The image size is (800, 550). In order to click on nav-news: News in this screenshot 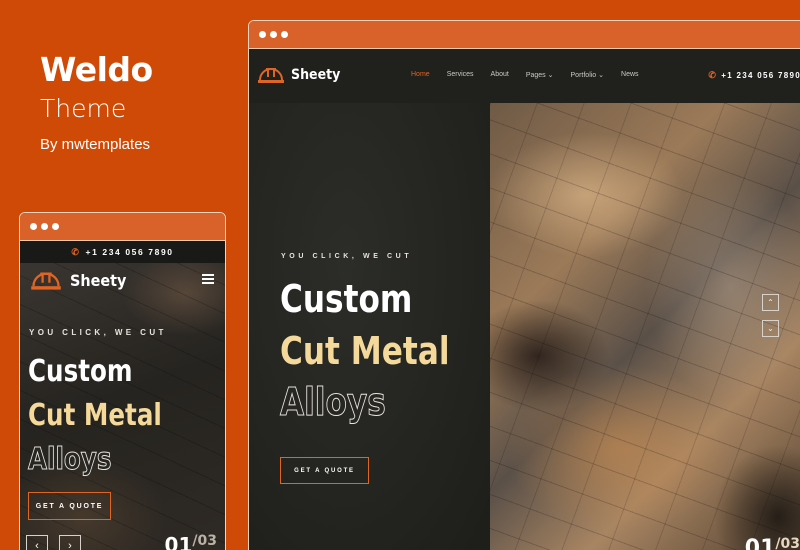, I will do `click(630, 75)`.